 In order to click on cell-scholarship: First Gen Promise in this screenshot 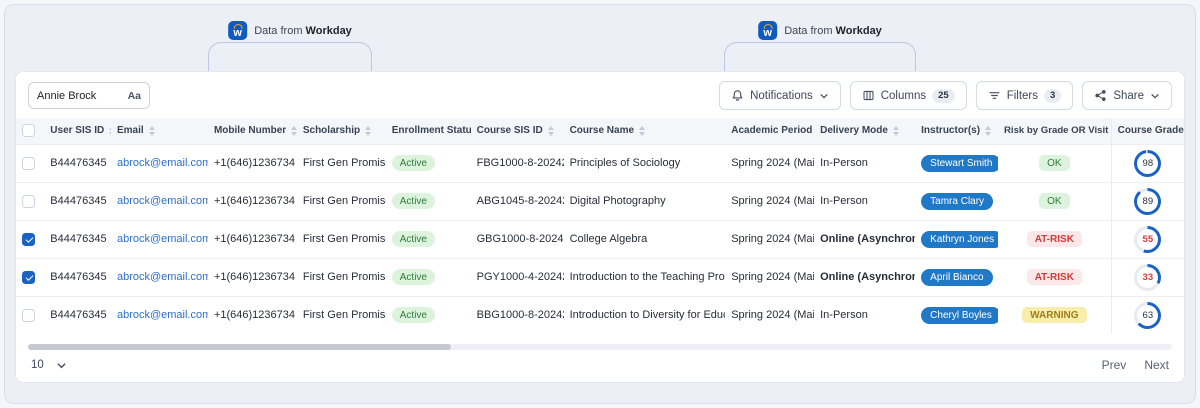, I will do `click(344, 201)`.